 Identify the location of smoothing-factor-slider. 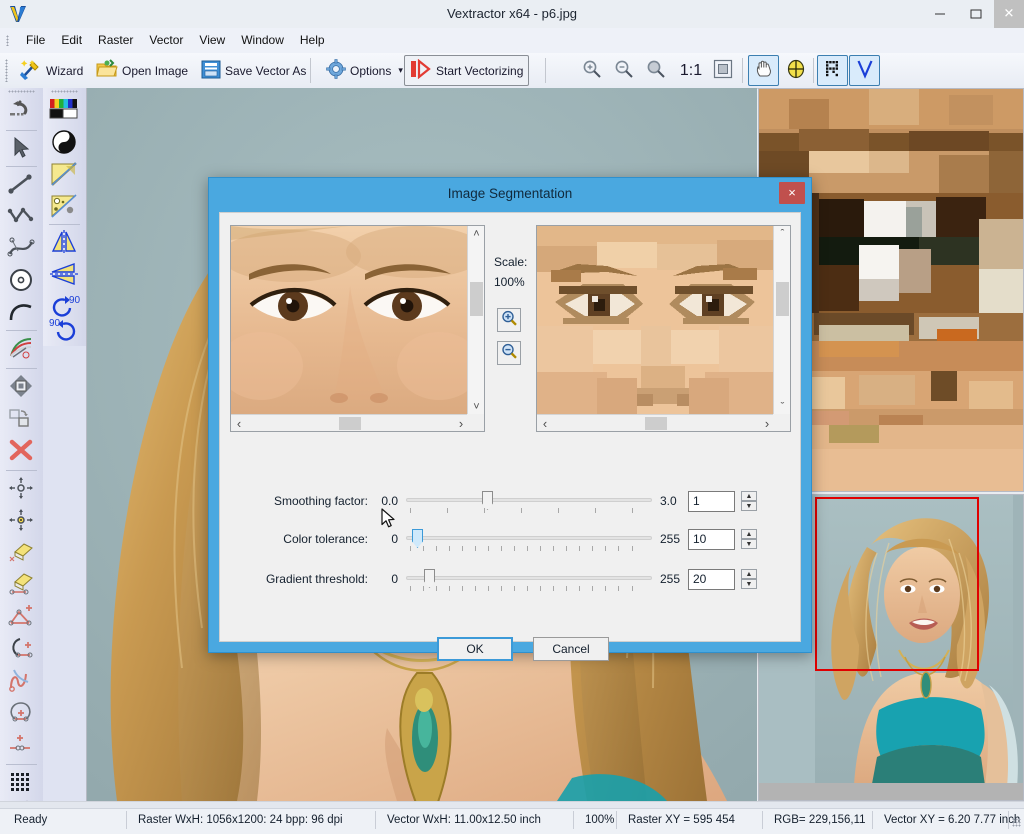
(529, 505).